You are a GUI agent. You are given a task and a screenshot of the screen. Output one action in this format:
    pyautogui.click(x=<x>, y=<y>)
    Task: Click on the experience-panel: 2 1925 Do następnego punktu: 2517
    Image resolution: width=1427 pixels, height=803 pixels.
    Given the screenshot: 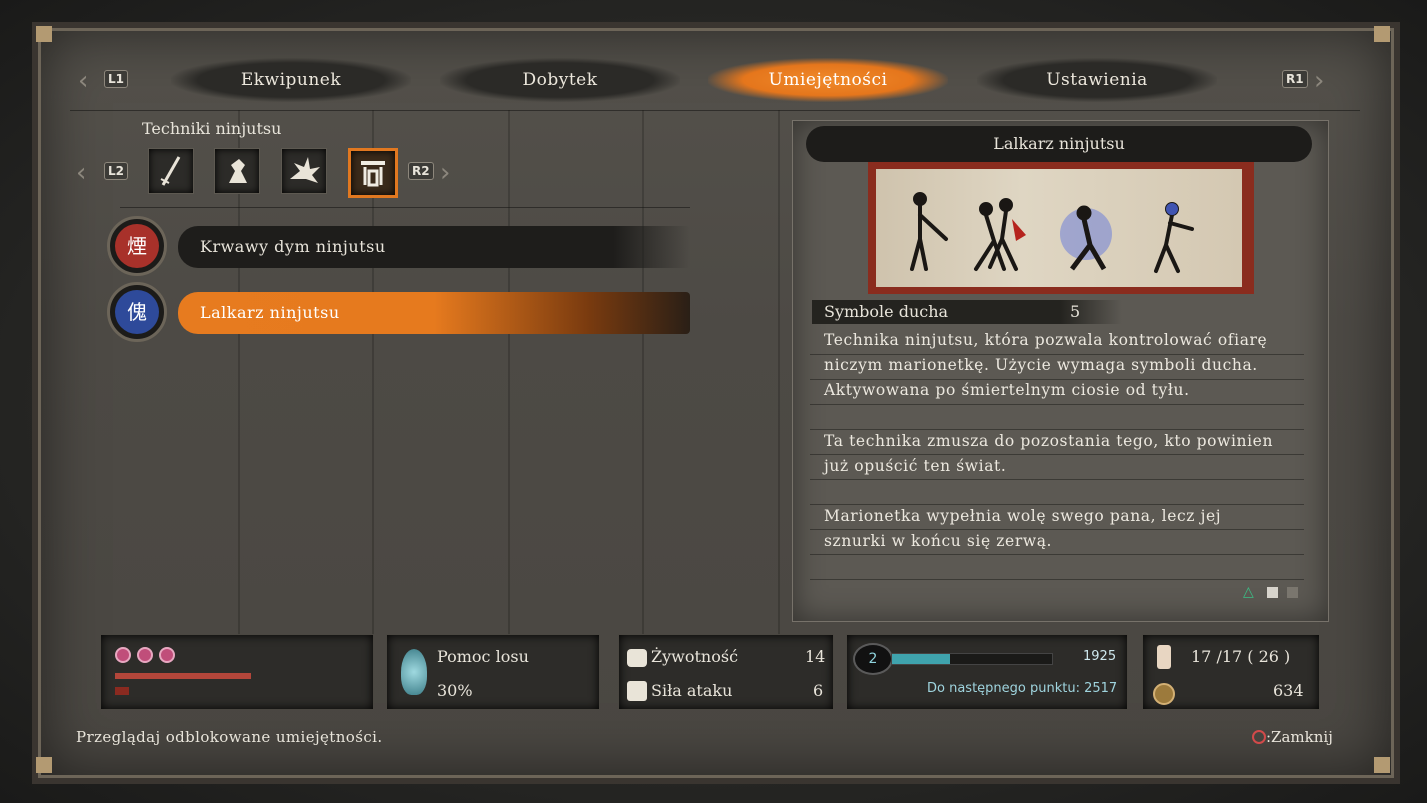 What is the action you would take?
    pyautogui.click(x=987, y=672)
    